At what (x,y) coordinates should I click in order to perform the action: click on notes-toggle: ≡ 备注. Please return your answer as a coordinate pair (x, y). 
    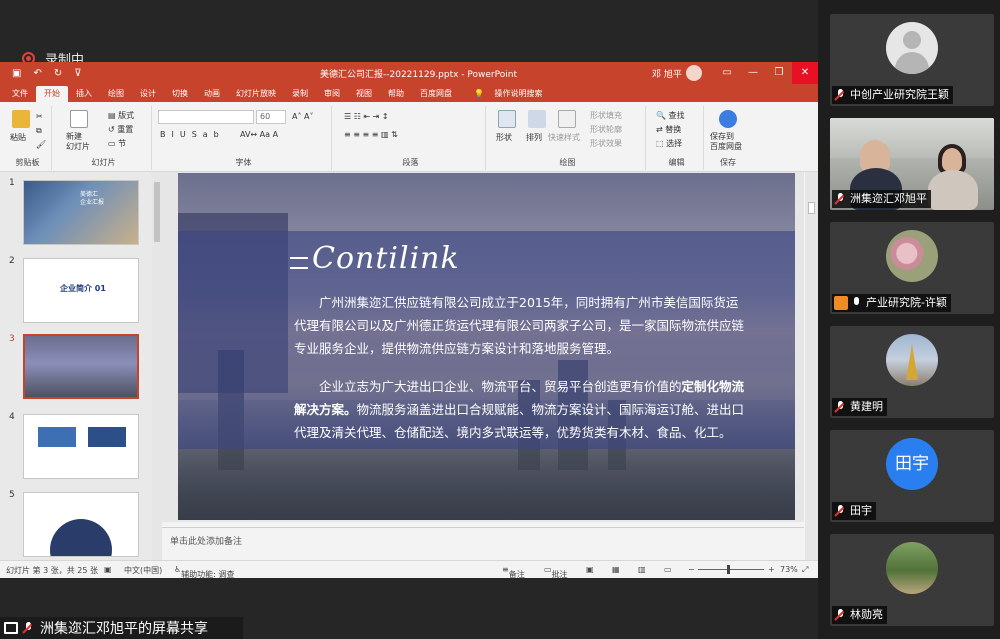
    Looking at the image, I should click on (513, 572).